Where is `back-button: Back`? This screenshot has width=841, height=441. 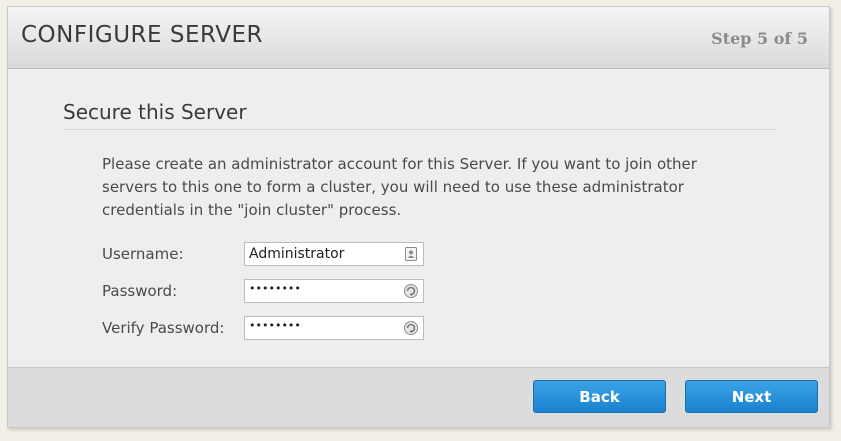 back-button: Back is located at coordinates (599, 396).